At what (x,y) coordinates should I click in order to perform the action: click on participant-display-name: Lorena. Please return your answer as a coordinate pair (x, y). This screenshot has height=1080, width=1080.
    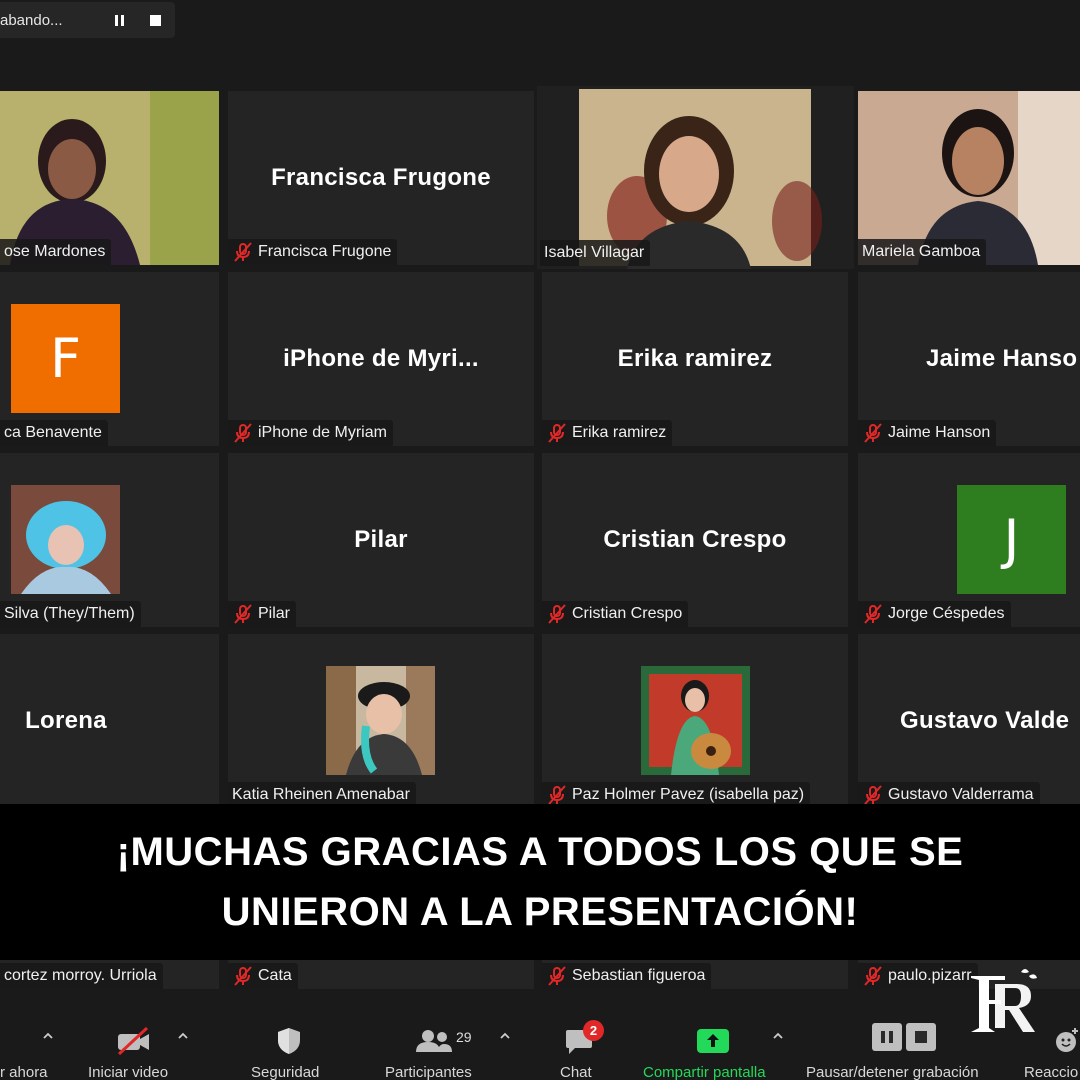
    Looking at the image, I should click on (66, 720).